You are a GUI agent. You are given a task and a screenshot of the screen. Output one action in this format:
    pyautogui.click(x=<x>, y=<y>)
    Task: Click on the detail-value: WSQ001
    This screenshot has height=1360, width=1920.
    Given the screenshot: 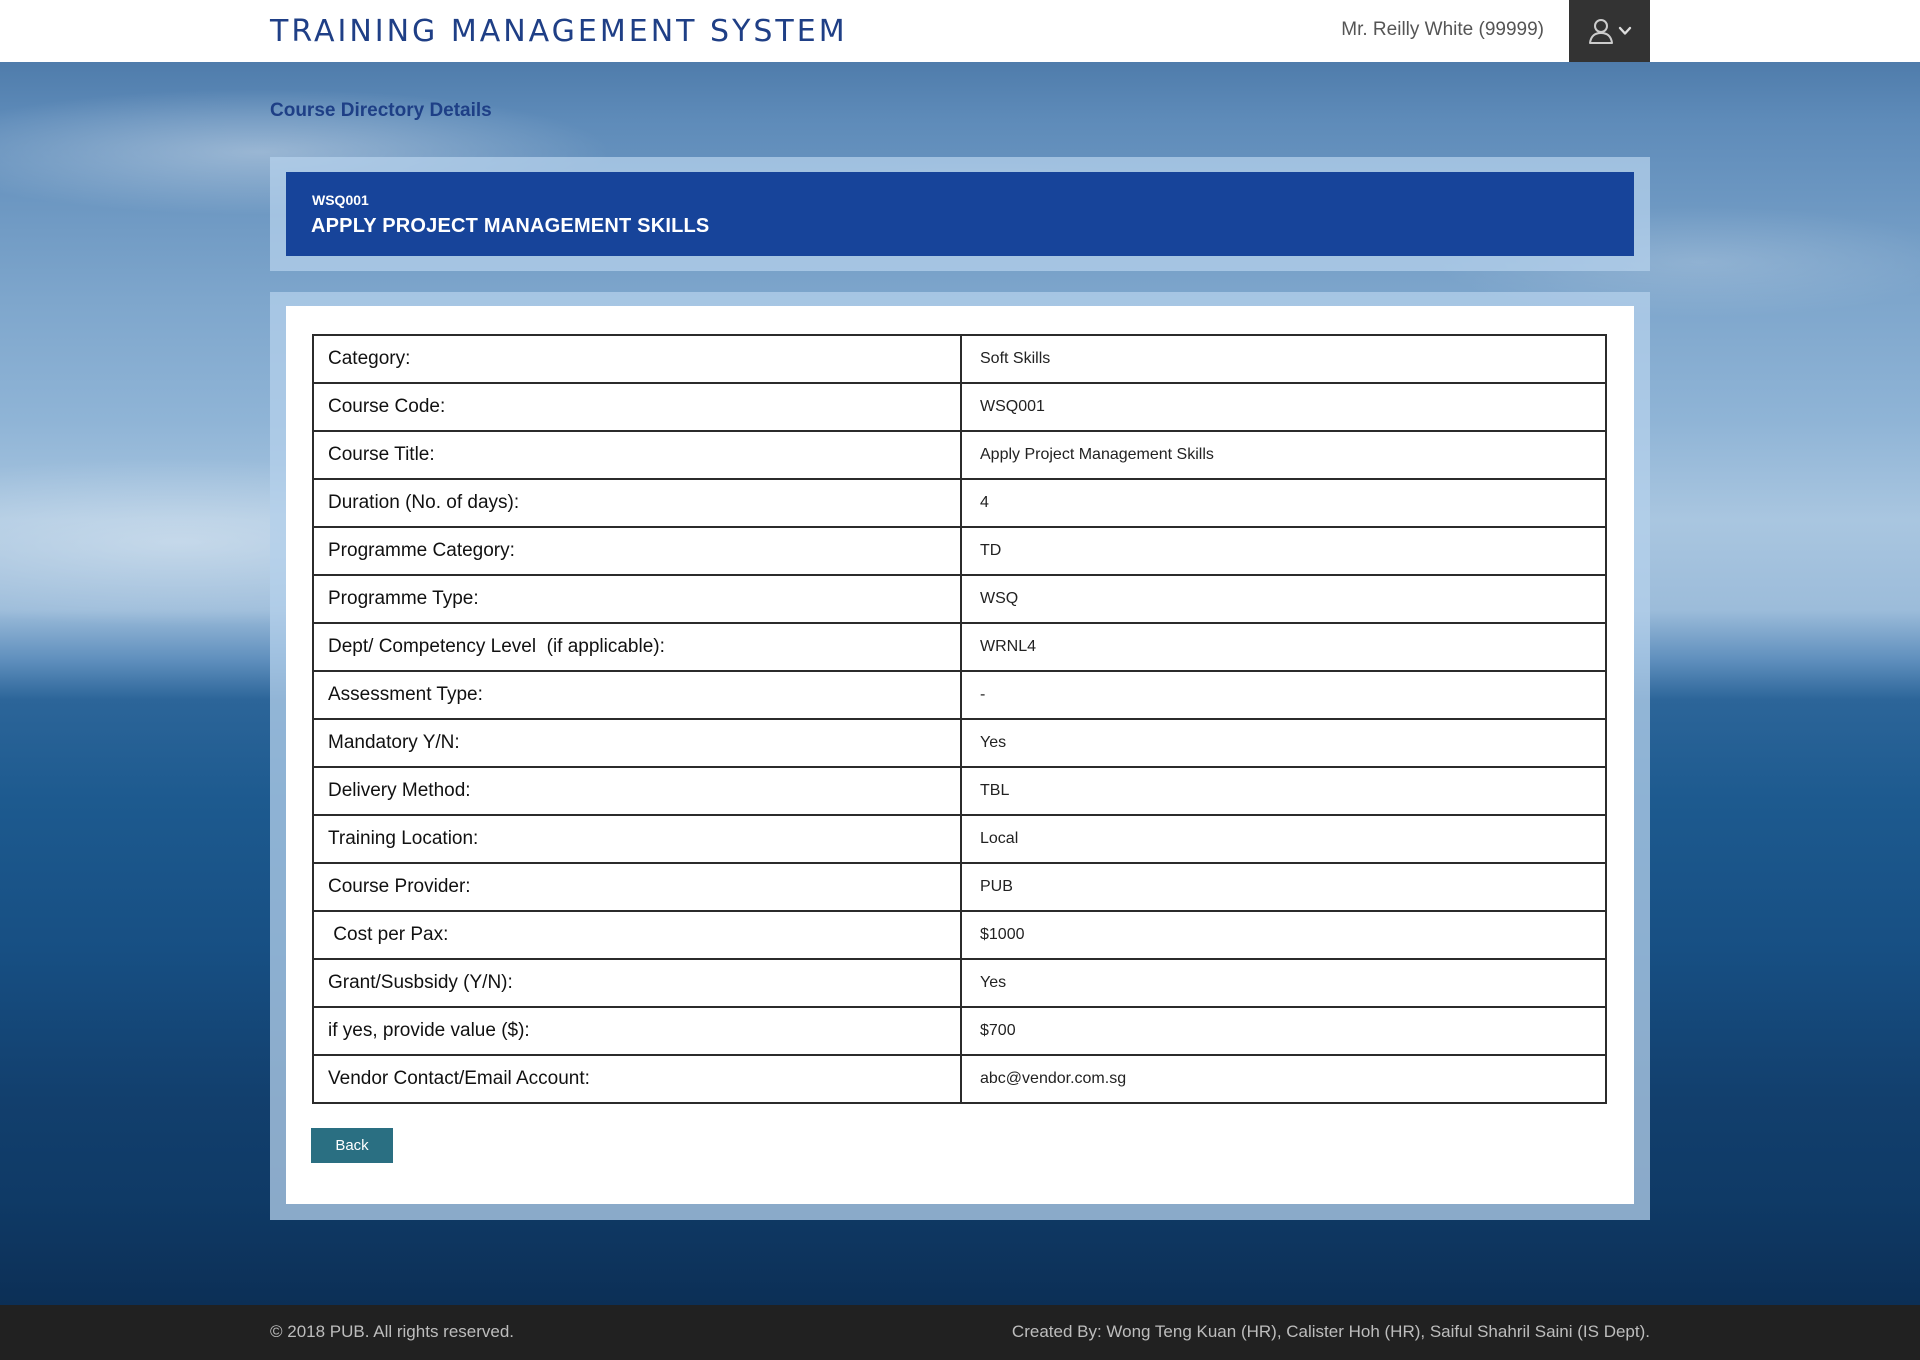 What is the action you would take?
    pyautogui.click(x=1283, y=407)
    